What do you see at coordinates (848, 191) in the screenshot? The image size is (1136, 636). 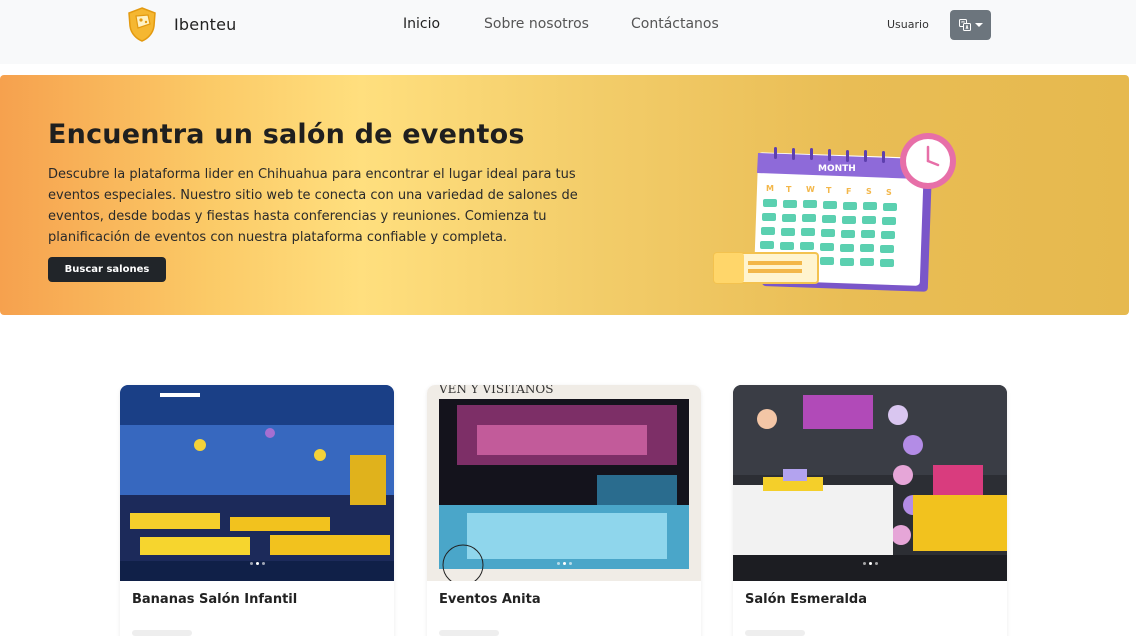 I see `svg-text: F` at bounding box center [848, 191].